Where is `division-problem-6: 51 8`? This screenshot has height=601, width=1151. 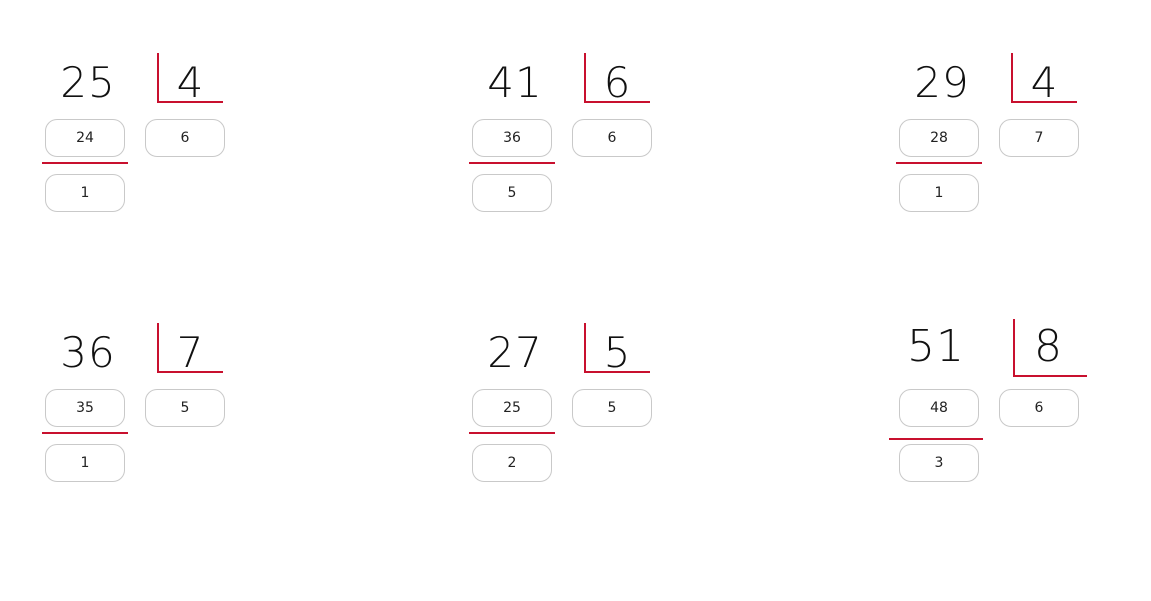 division-problem-6: 51 8 is located at coordinates (994, 411).